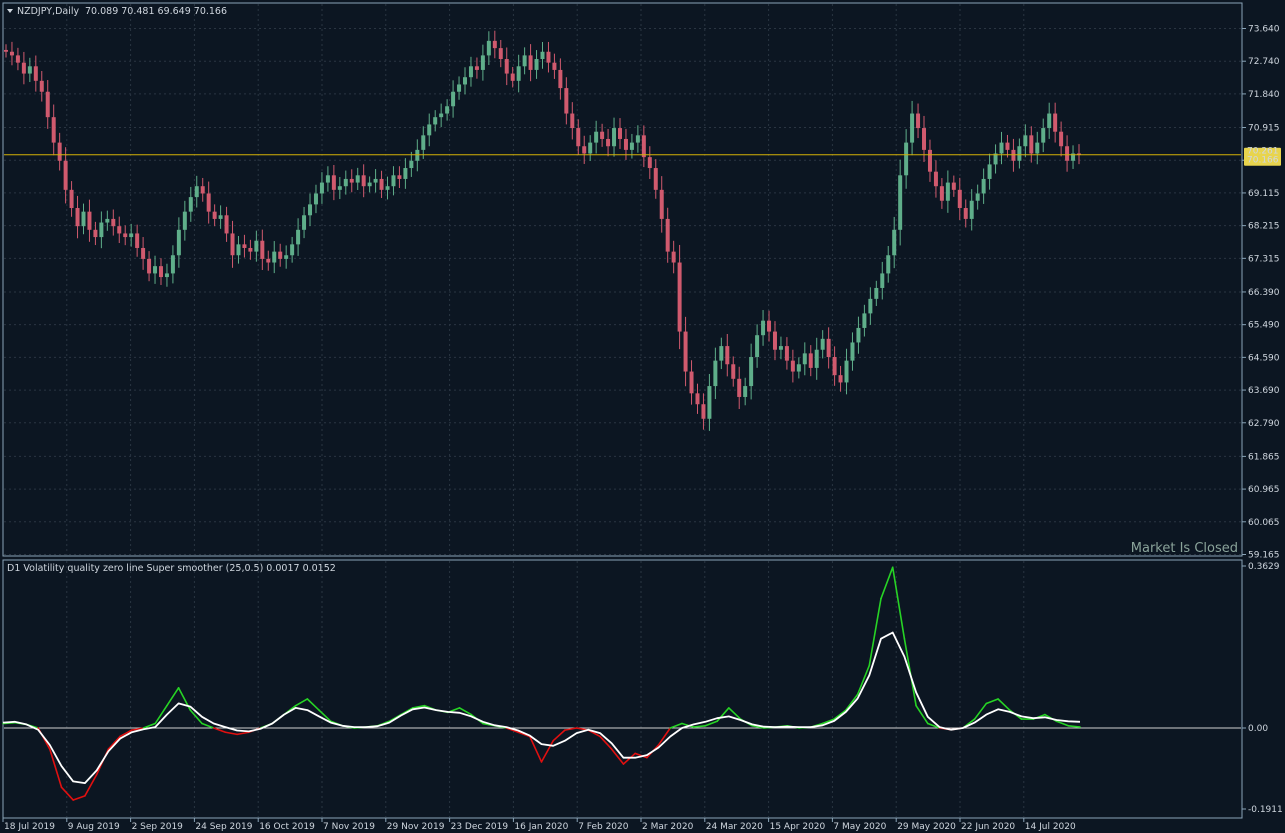 The width and height of the screenshot is (1285, 833). Describe the element at coordinates (416, 827) in the screenshot. I see `time-tick-label: 29 Nov 2019` at that location.